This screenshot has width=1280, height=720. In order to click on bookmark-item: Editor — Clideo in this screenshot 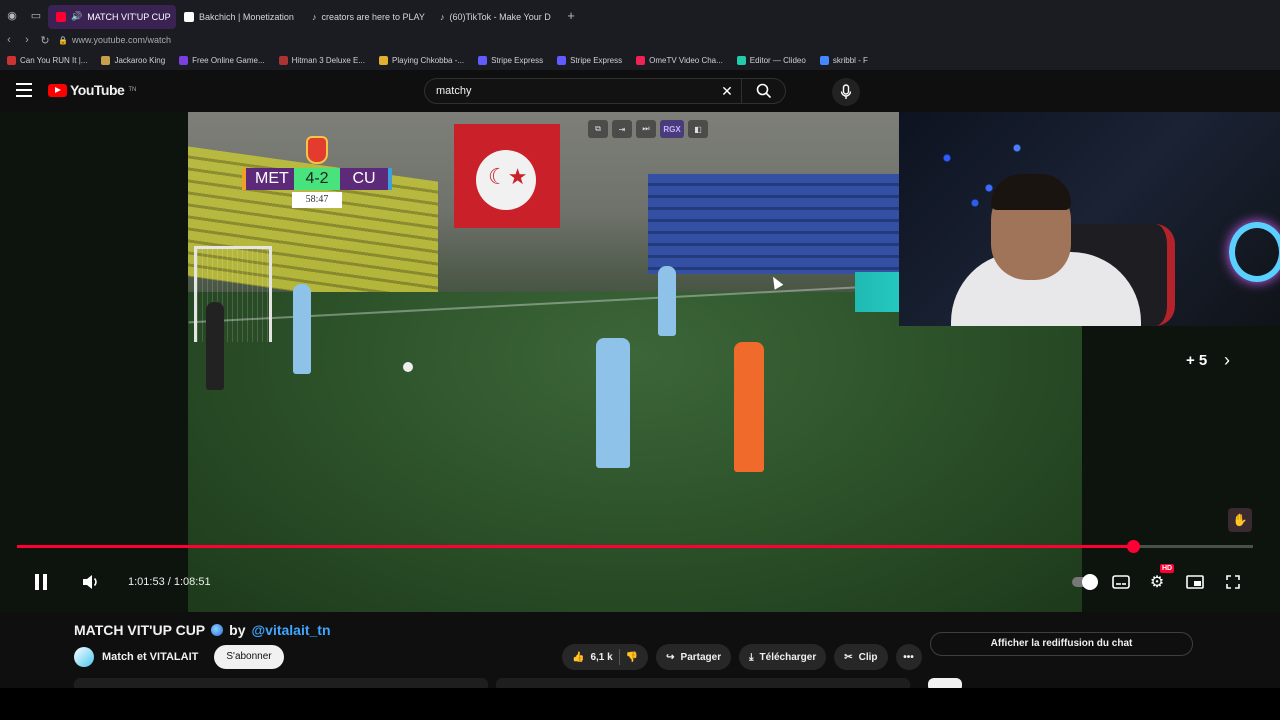, I will do `click(771, 60)`.